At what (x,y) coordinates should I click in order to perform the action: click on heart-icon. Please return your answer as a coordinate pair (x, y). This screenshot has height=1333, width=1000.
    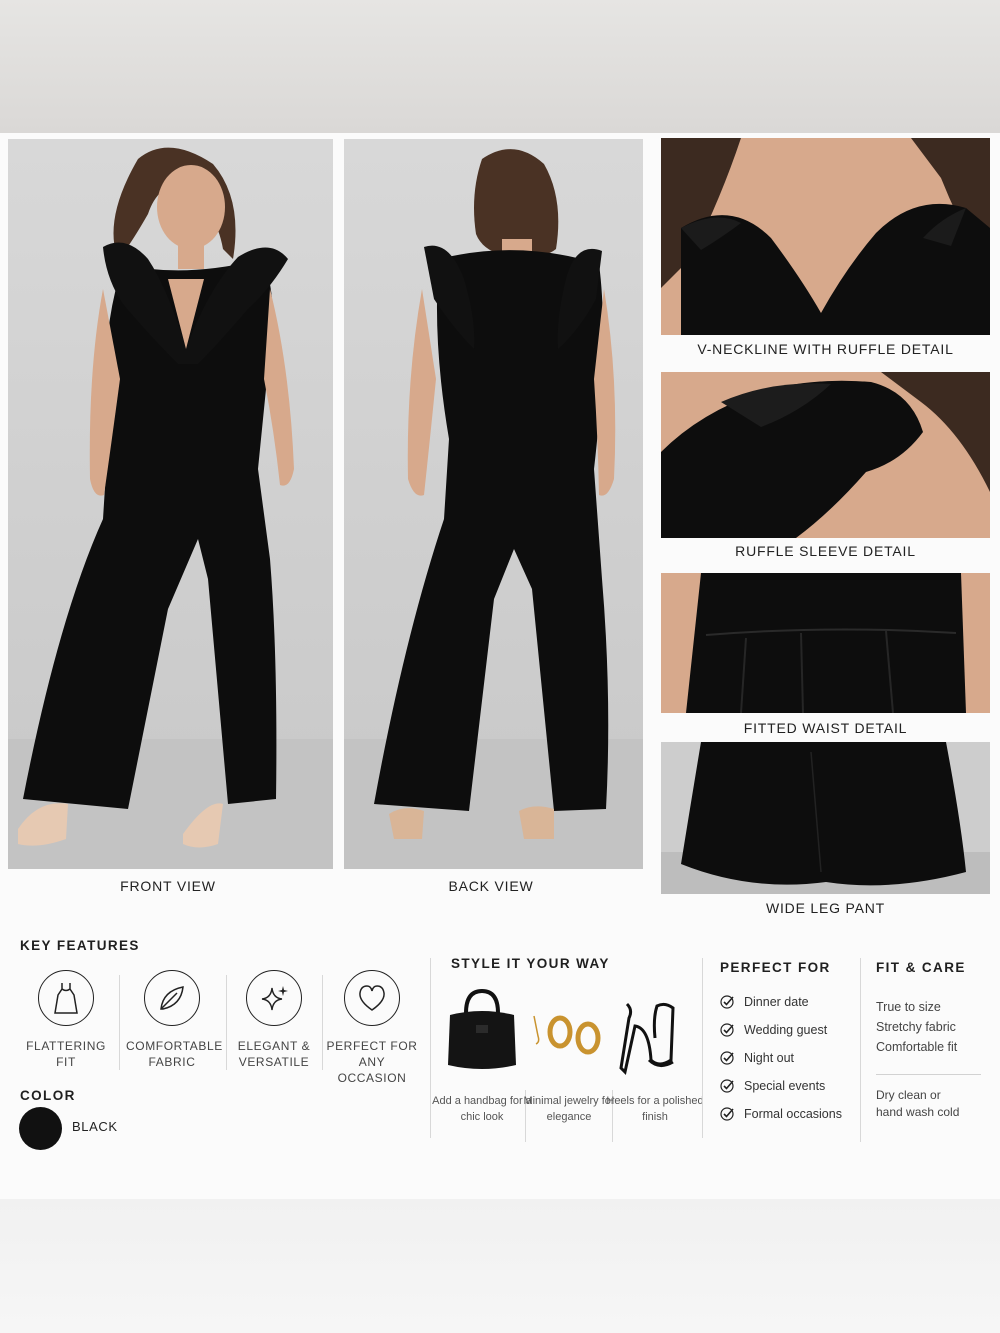
    Looking at the image, I should click on (372, 998).